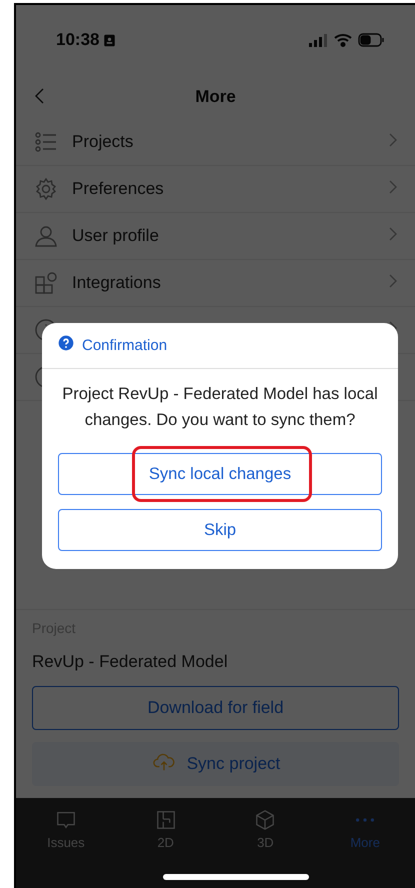 Image resolution: width=415 pixels, height=888 pixels. I want to click on list-icon, so click(46, 142).